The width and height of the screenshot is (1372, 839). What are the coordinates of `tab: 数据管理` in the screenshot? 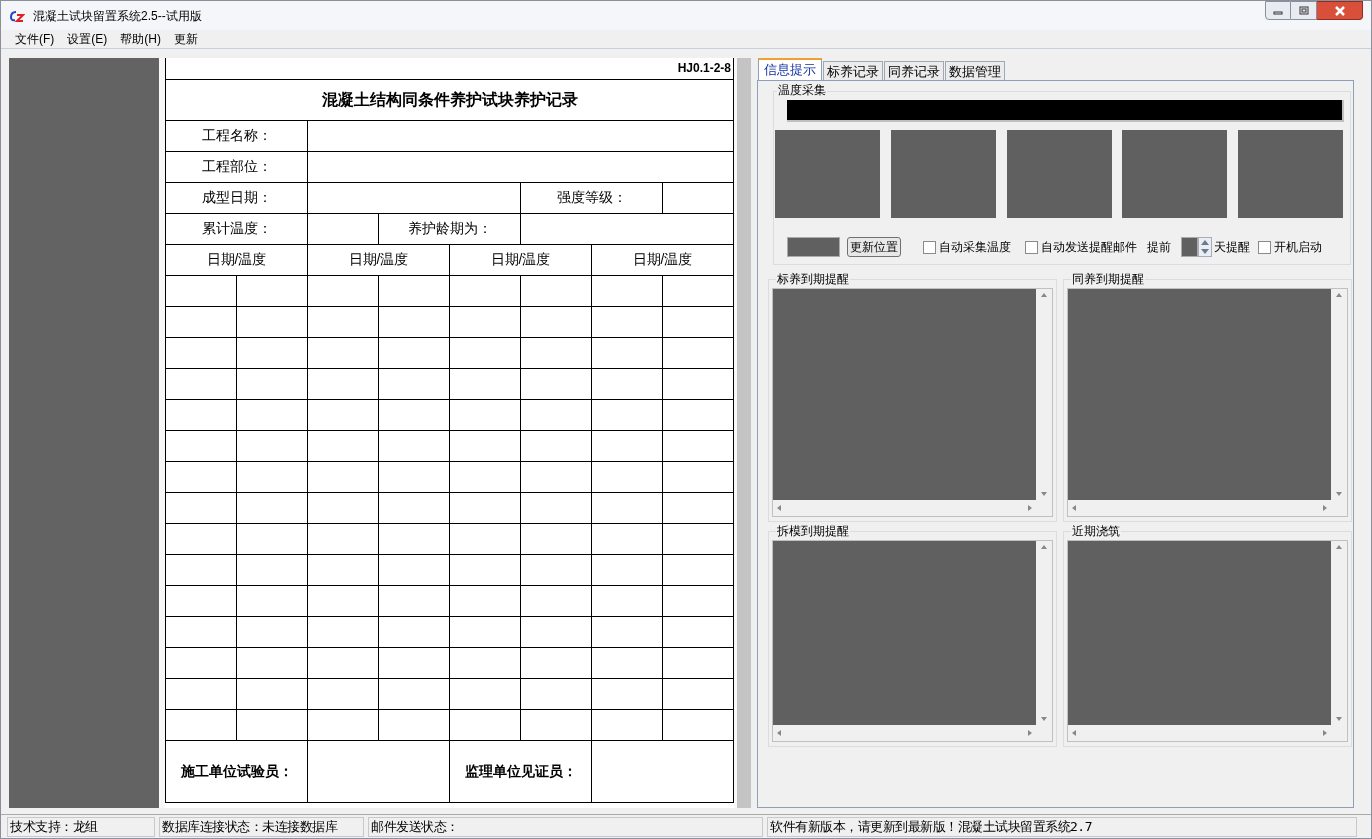 It's located at (975, 70).